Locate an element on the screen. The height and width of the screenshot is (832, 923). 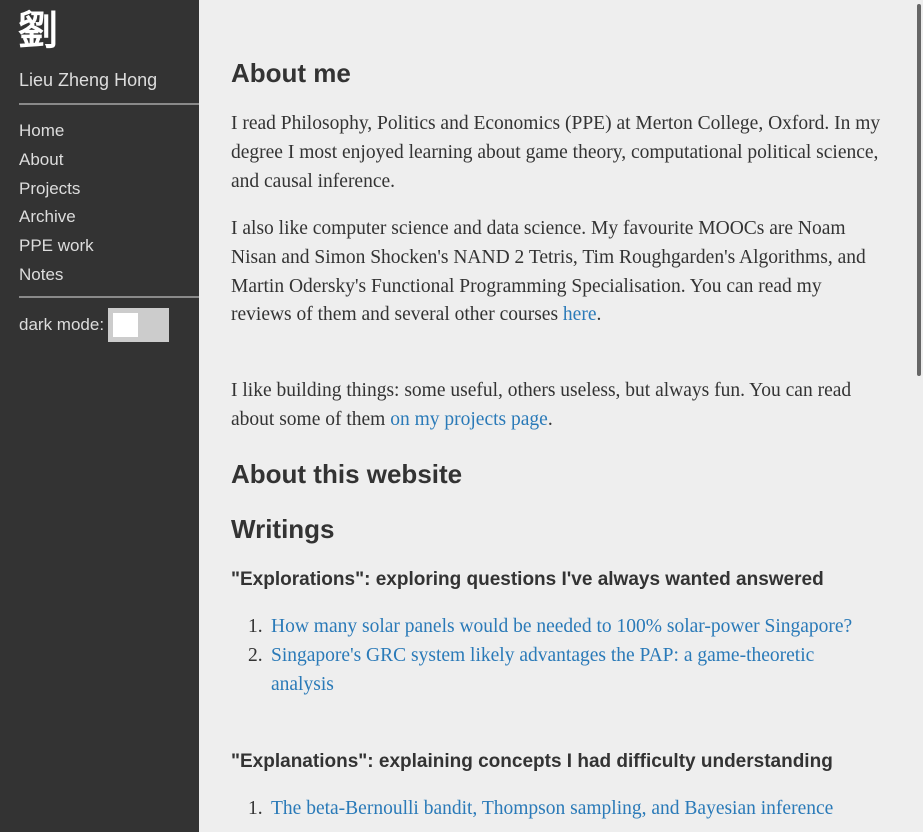
dark-mode-row: dark mode: is located at coordinates (94, 325).